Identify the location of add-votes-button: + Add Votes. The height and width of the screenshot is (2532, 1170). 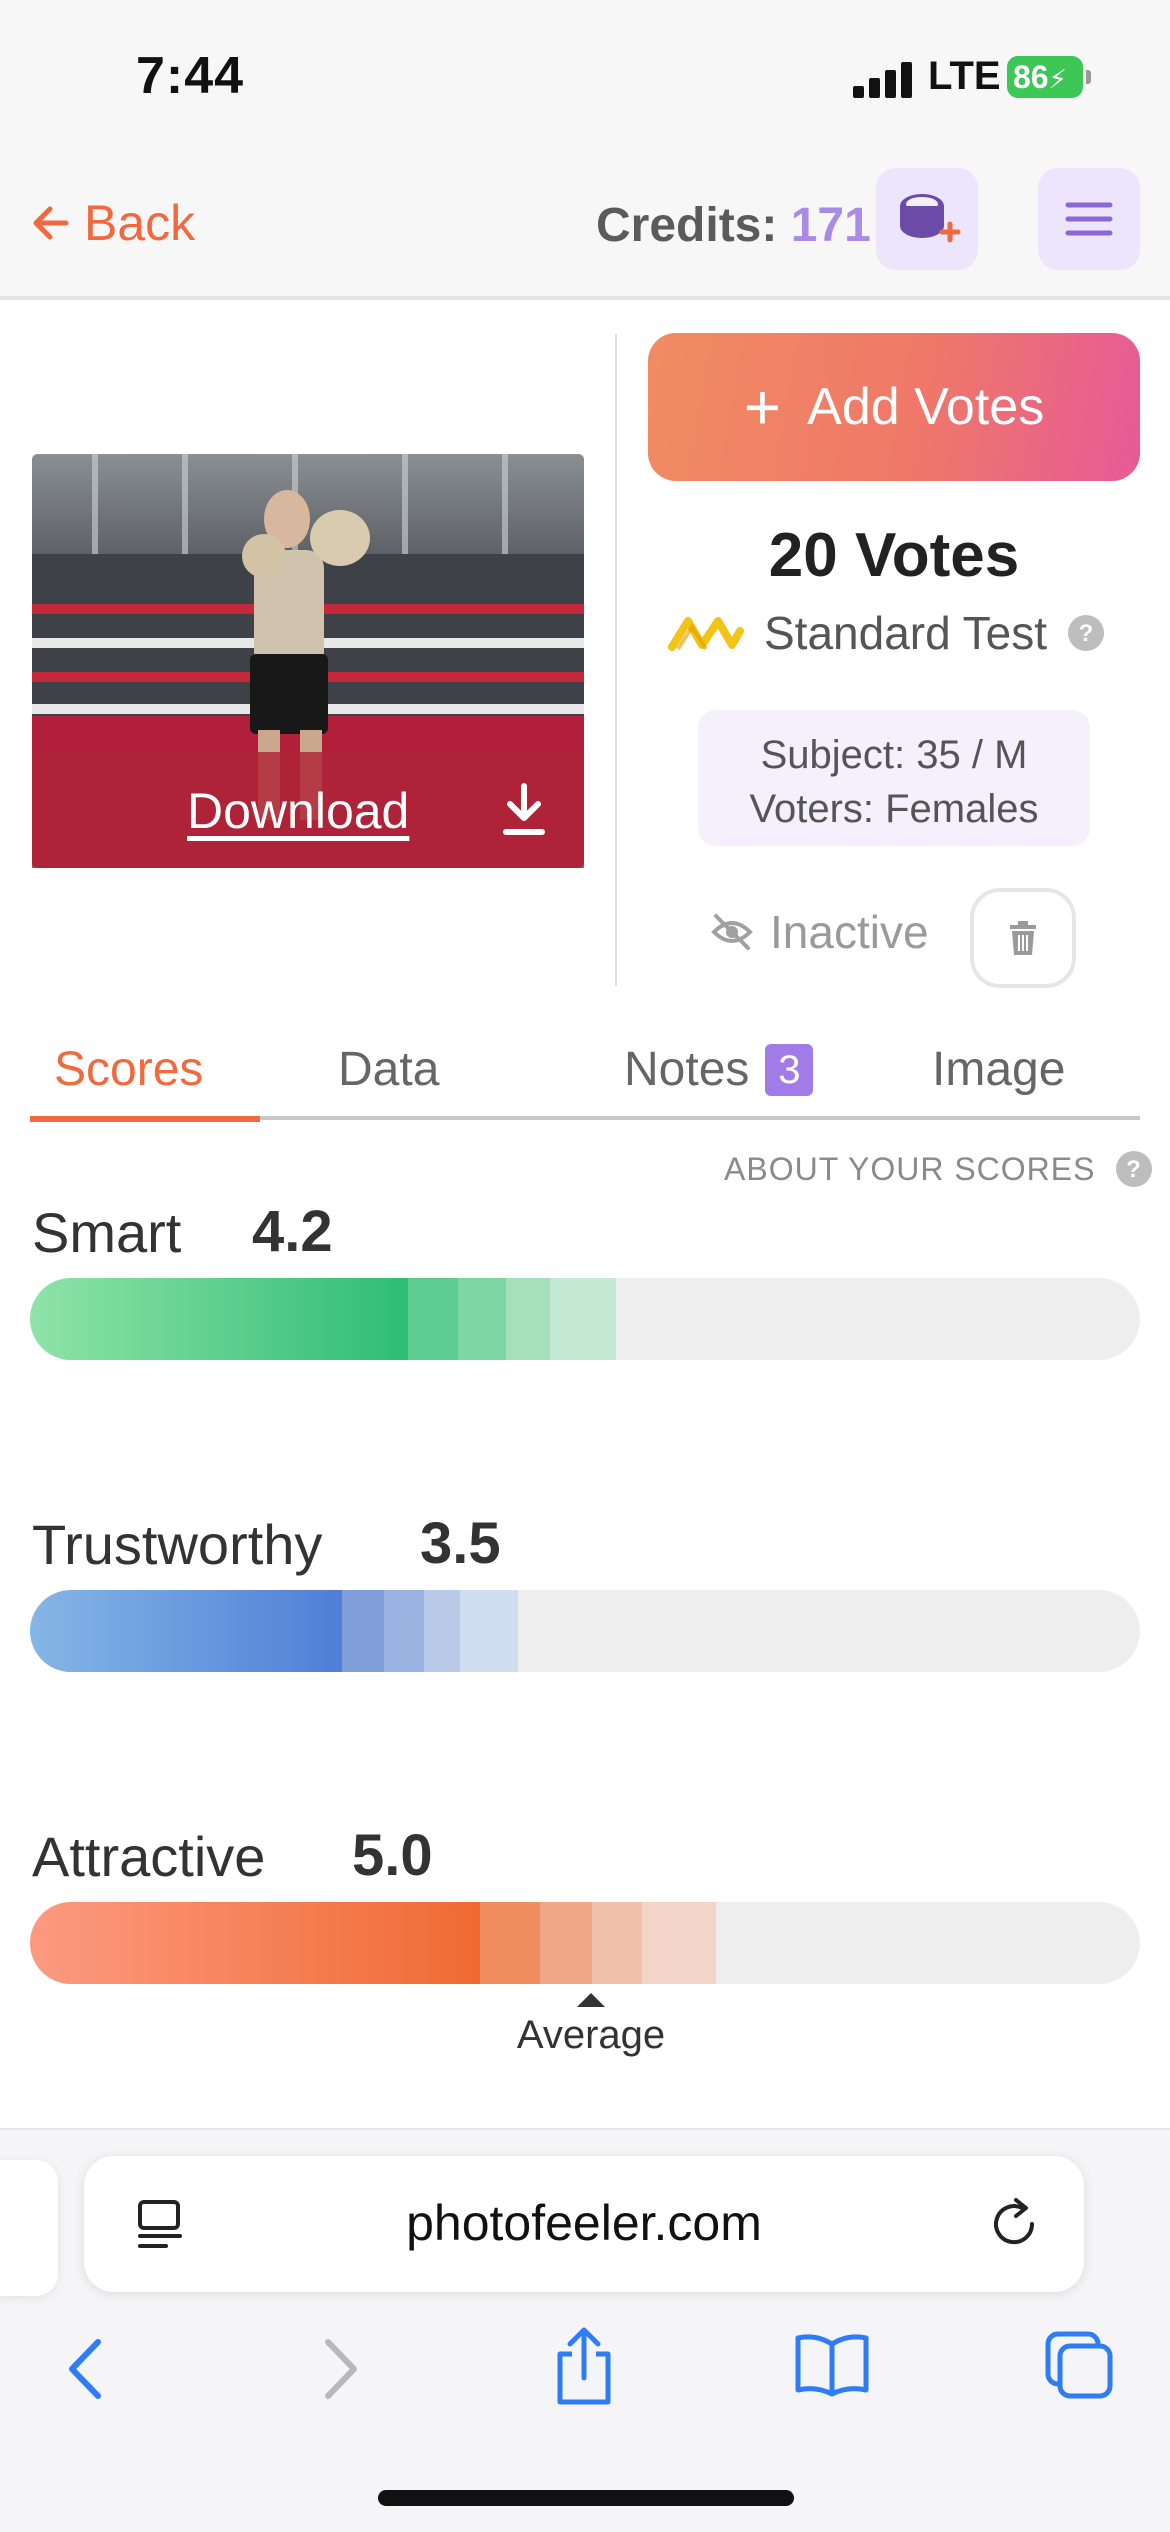
(894, 407).